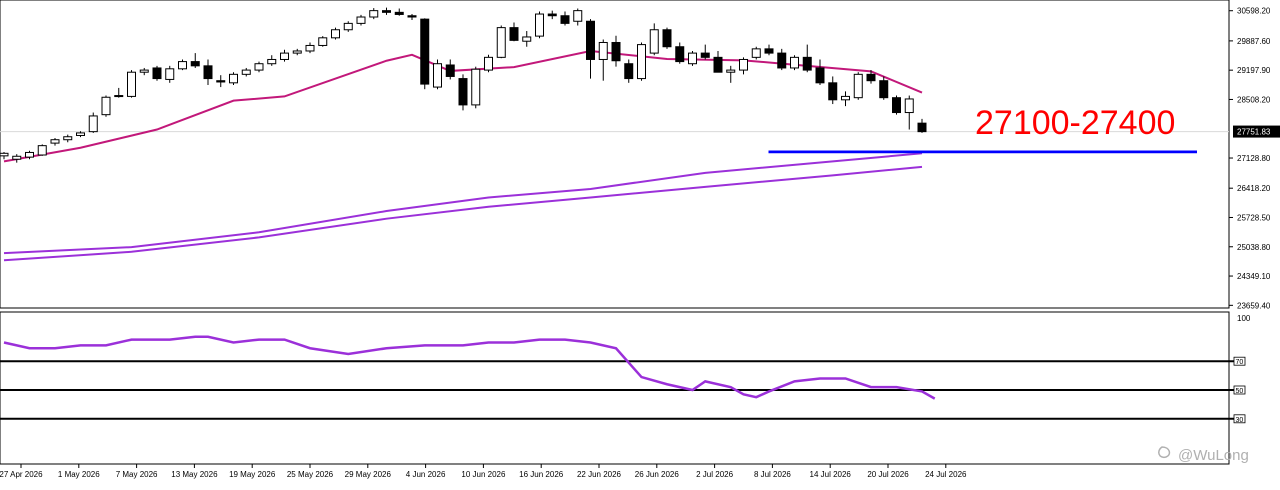 The height and width of the screenshot is (490, 1280). What do you see at coordinates (1240, 362) in the screenshot?
I see `oscillator-level-label: 70` at bounding box center [1240, 362].